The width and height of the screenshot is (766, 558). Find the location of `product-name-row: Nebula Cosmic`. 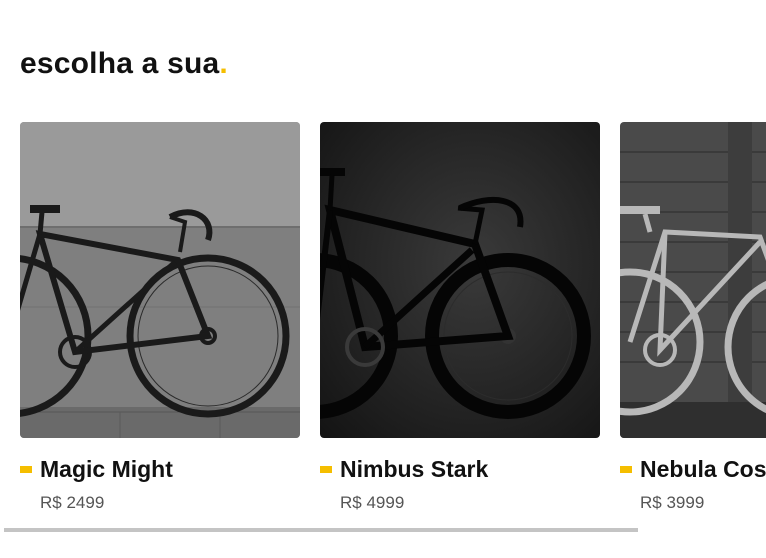

product-name-row: Nebula Cosmic is located at coordinates (693, 469).